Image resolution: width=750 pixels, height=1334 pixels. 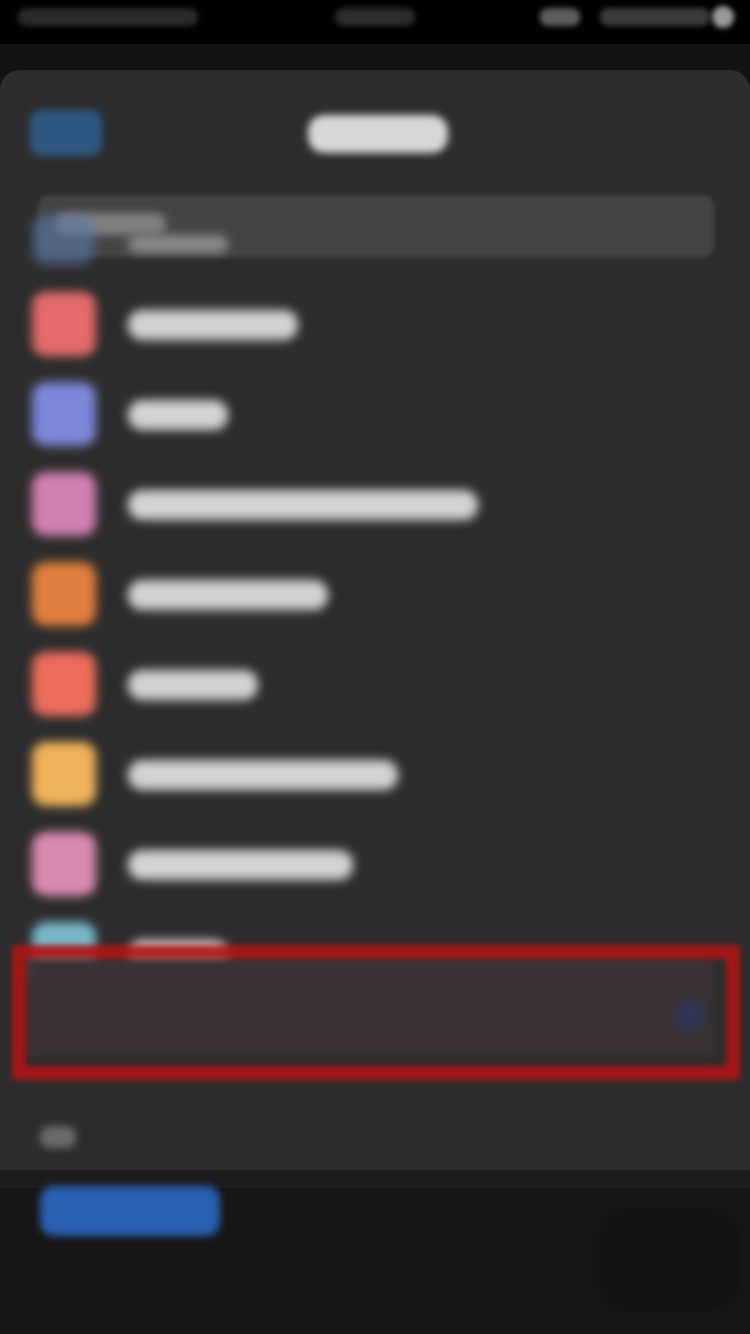 I want to click on primary-button, so click(x=130, y=1211).